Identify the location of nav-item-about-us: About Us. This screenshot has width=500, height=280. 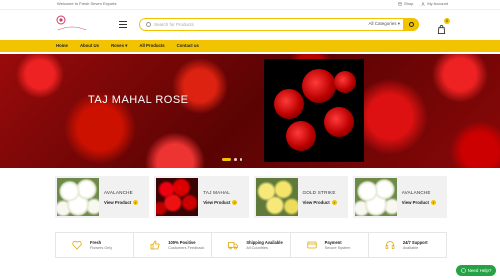
(89, 46).